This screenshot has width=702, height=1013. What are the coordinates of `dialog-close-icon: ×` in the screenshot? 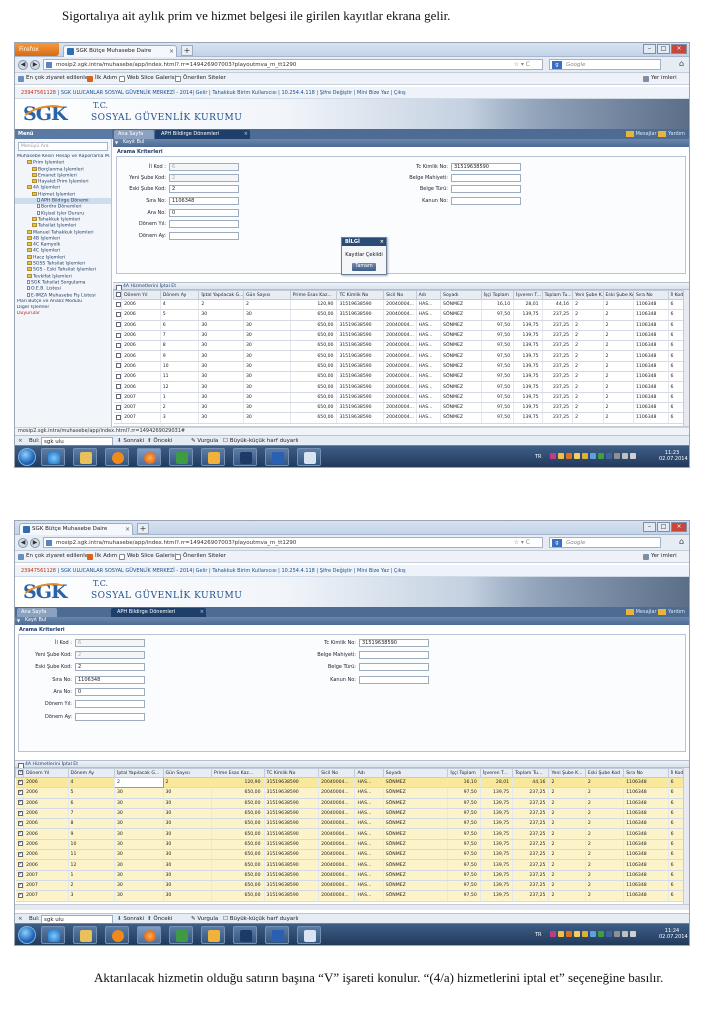 It's located at (382, 242).